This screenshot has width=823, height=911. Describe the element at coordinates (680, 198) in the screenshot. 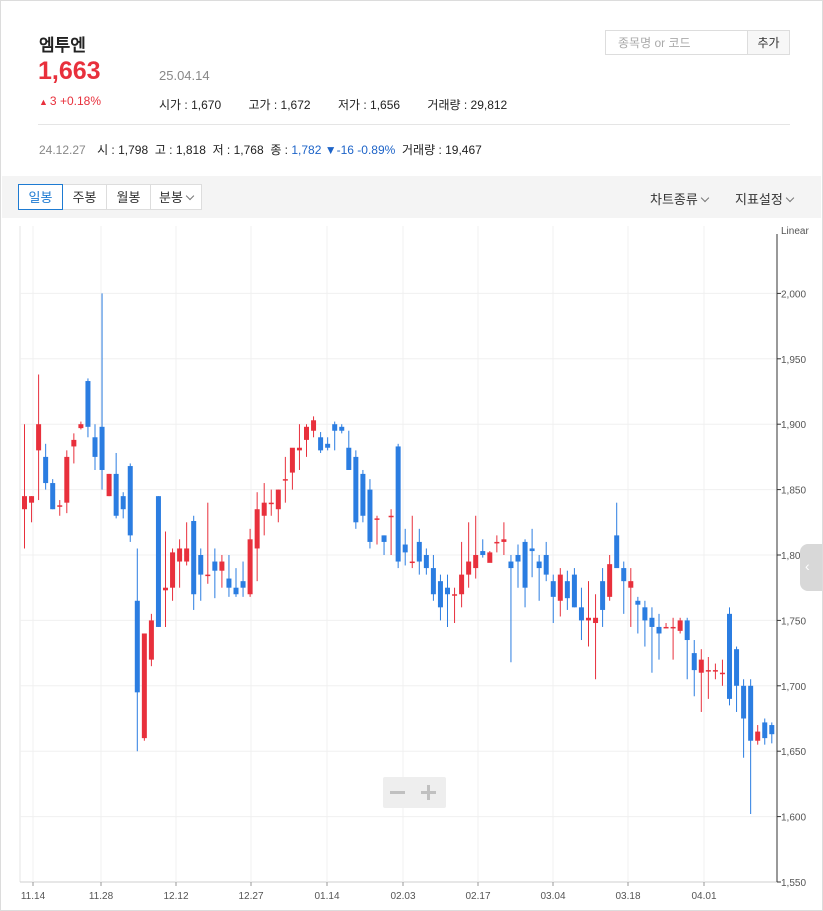

I see `chart-type-menu: 차트종류` at that location.